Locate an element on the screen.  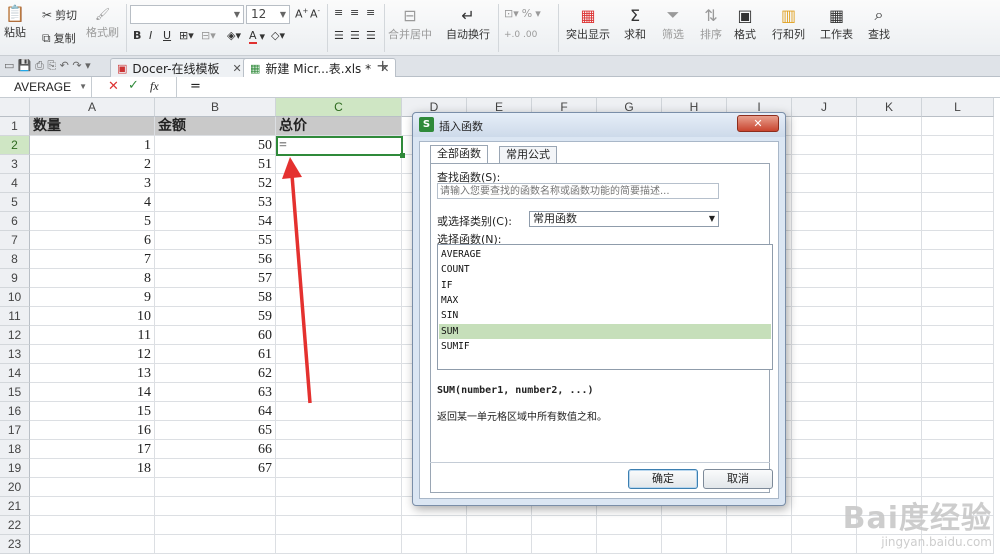
cell-j15 is located at coordinates (824, 392).